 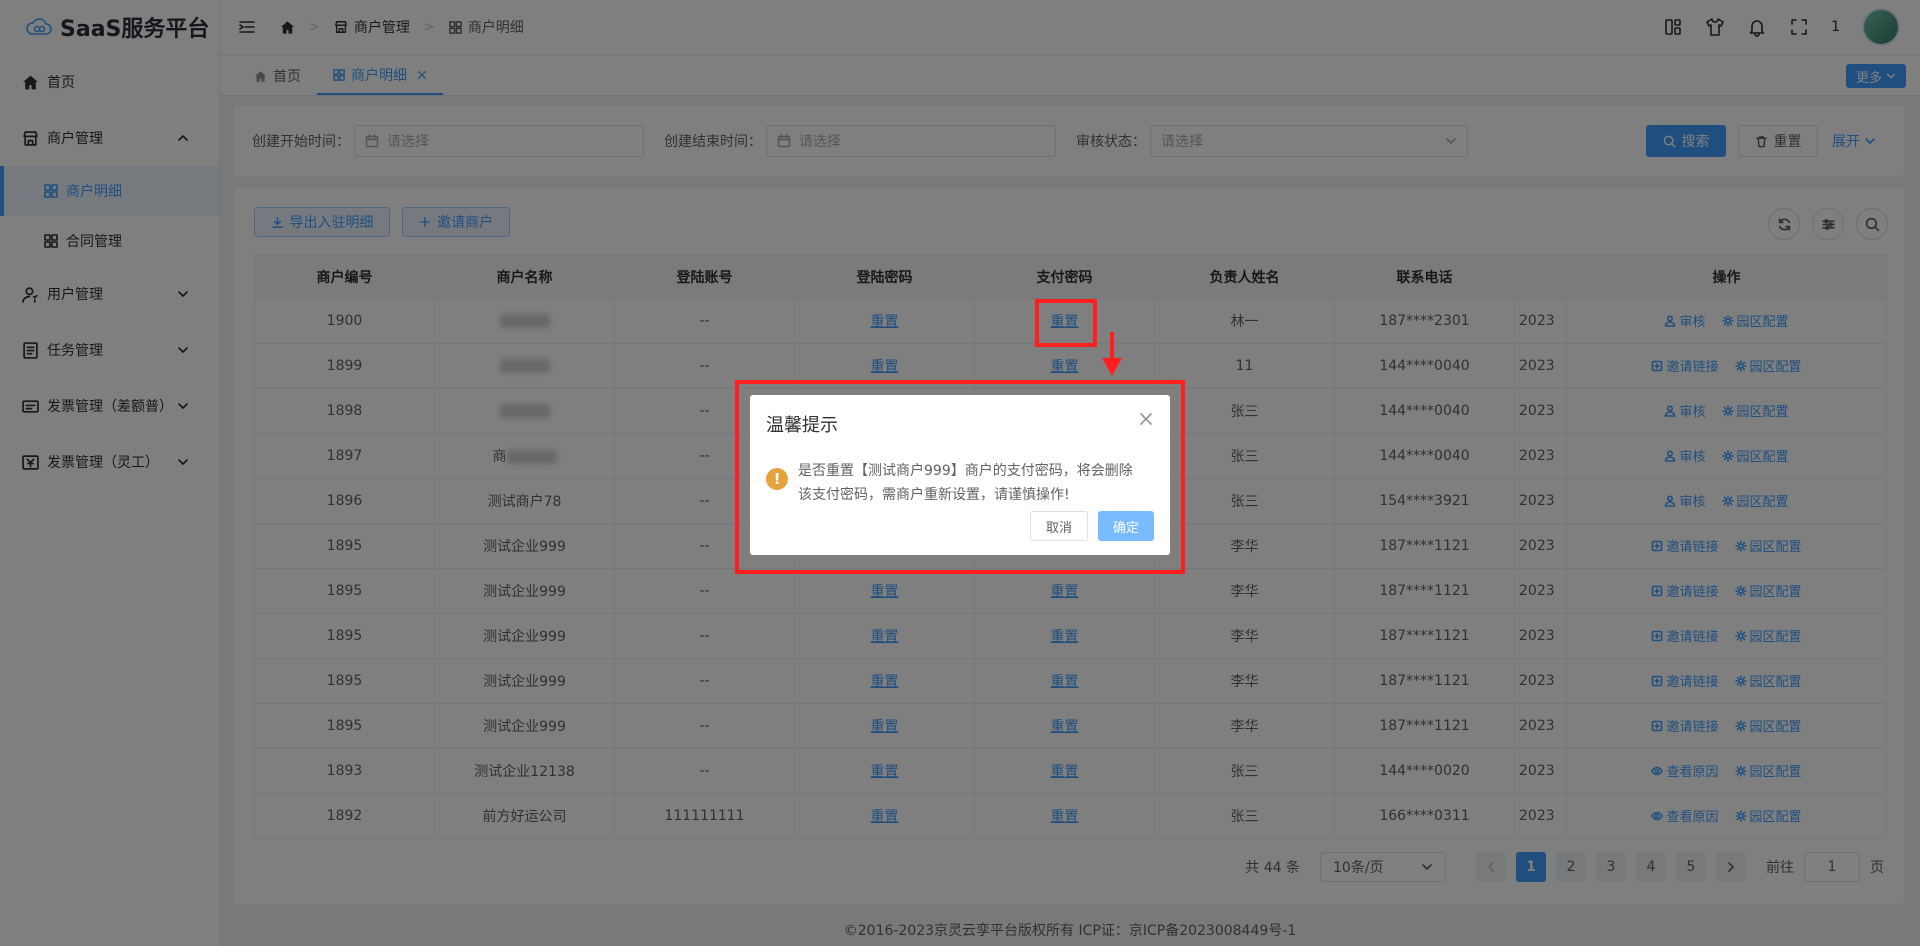 I want to click on close-icon, so click(x=1146, y=419).